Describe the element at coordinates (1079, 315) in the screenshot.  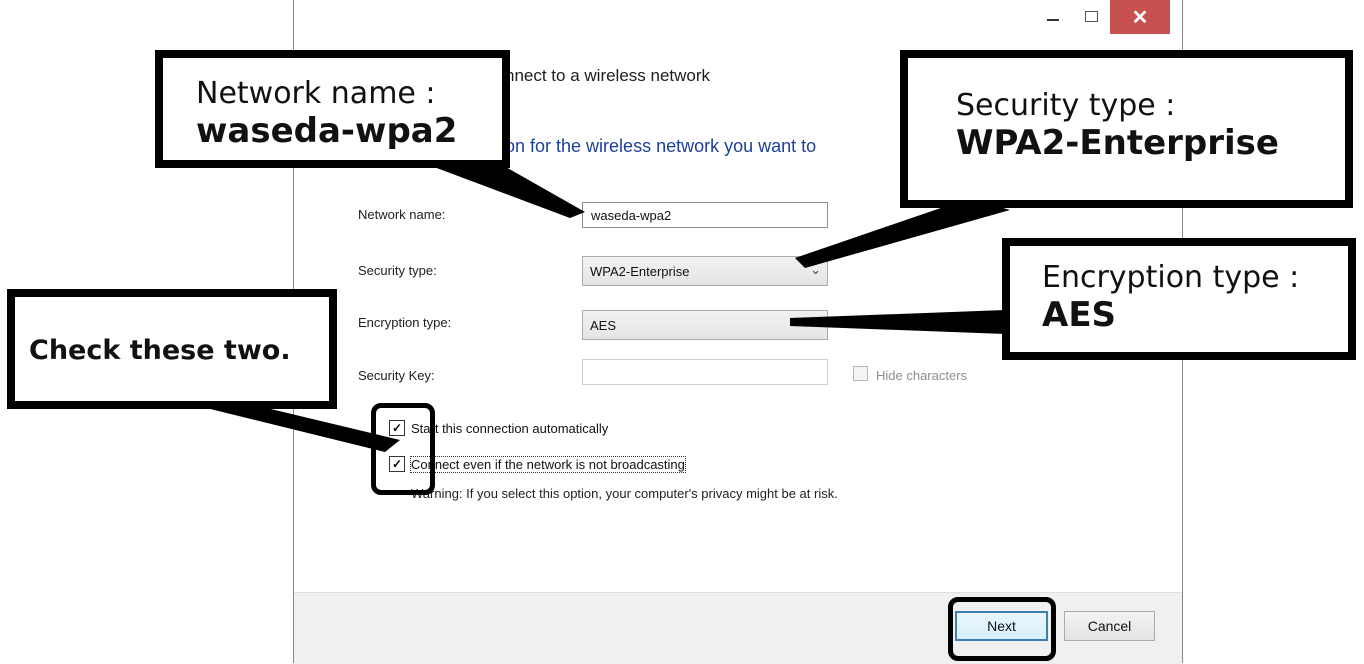
I see `encryption-callout-line2: AES` at that location.